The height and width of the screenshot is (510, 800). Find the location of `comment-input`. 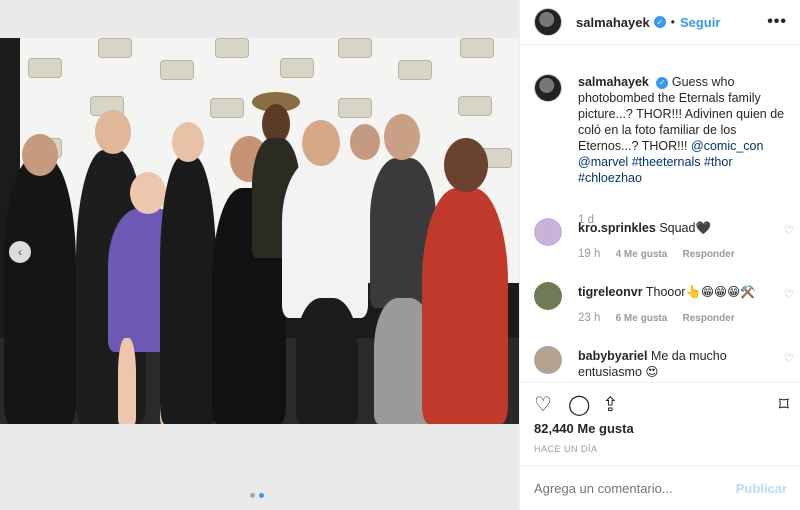

comment-input is located at coordinates (635, 488).